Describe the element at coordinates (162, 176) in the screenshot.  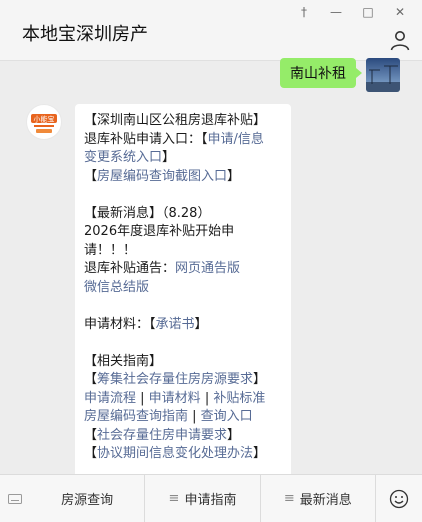
I see `message-link: 房屋编码查询截图入口` at that location.